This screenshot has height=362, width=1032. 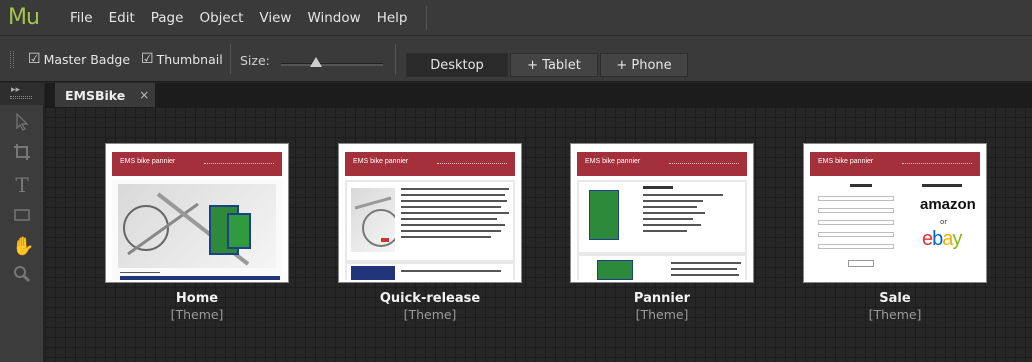 What do you see at coordinates (942, 239) in the screenshot?
I see `ebay-logo: ebay` at bounding box center [942, 239].